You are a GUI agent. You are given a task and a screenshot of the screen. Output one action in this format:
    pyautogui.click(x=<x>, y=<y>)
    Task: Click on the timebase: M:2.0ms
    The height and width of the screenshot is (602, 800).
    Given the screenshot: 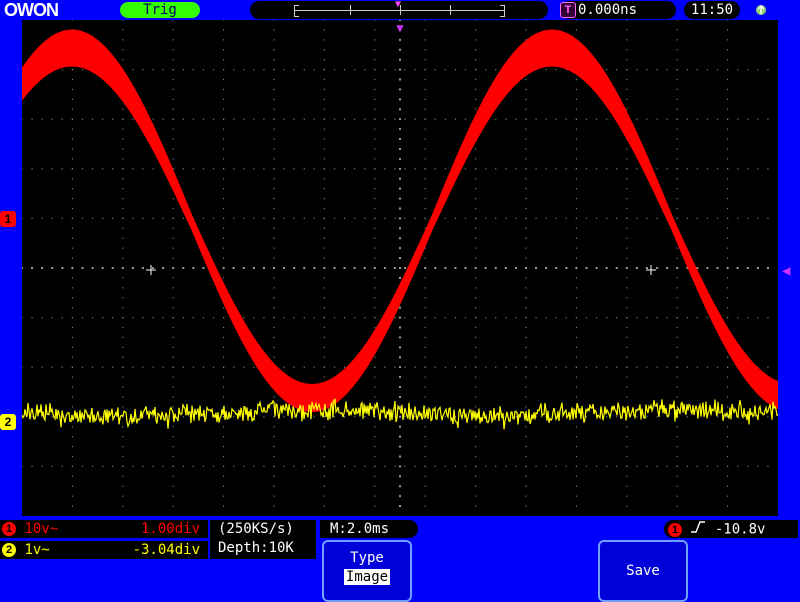 What is the action you would take?
    pyautogui.click(x=369, y=529)
    